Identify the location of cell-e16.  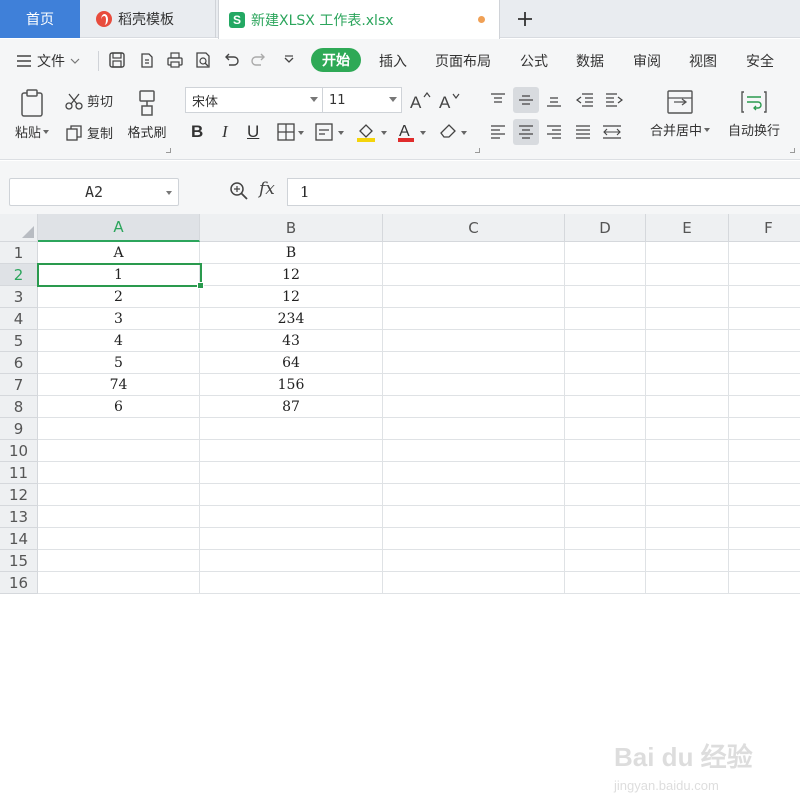
(687, 583).